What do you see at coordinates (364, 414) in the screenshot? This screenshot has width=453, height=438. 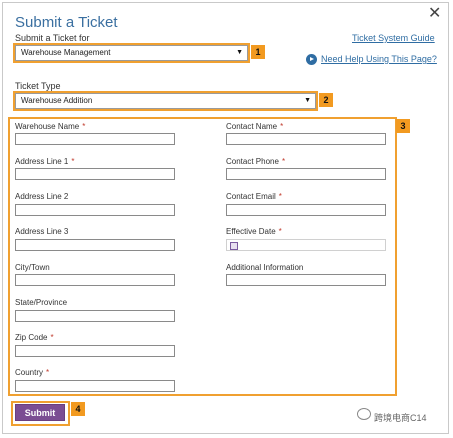 I see `wechat-icon` at bounding box center [364, 414].